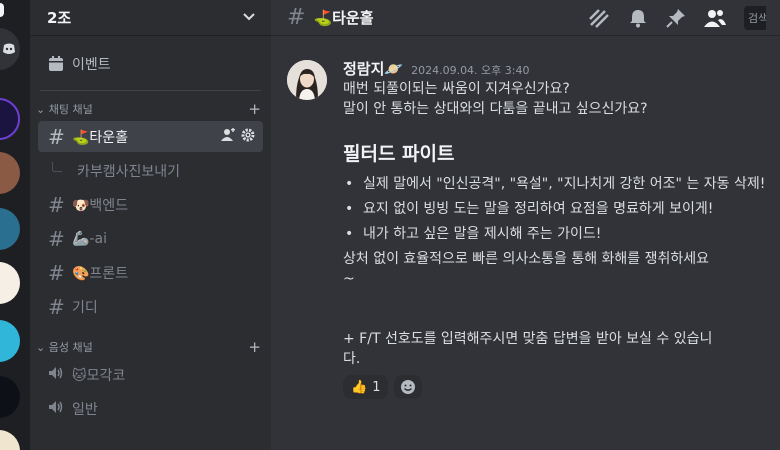  I want to click on server-icon-current, so click(10, 283).